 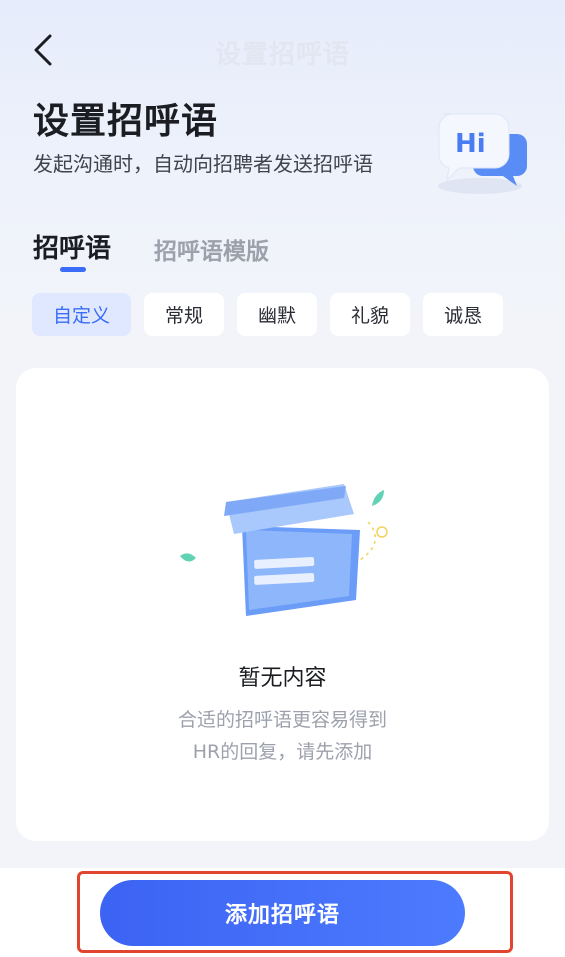 What do you see at coordinates (211, 249) in the screenshot?
I see `tab-greeting-template: 招呼语模版` at bounding box center [211, 249].